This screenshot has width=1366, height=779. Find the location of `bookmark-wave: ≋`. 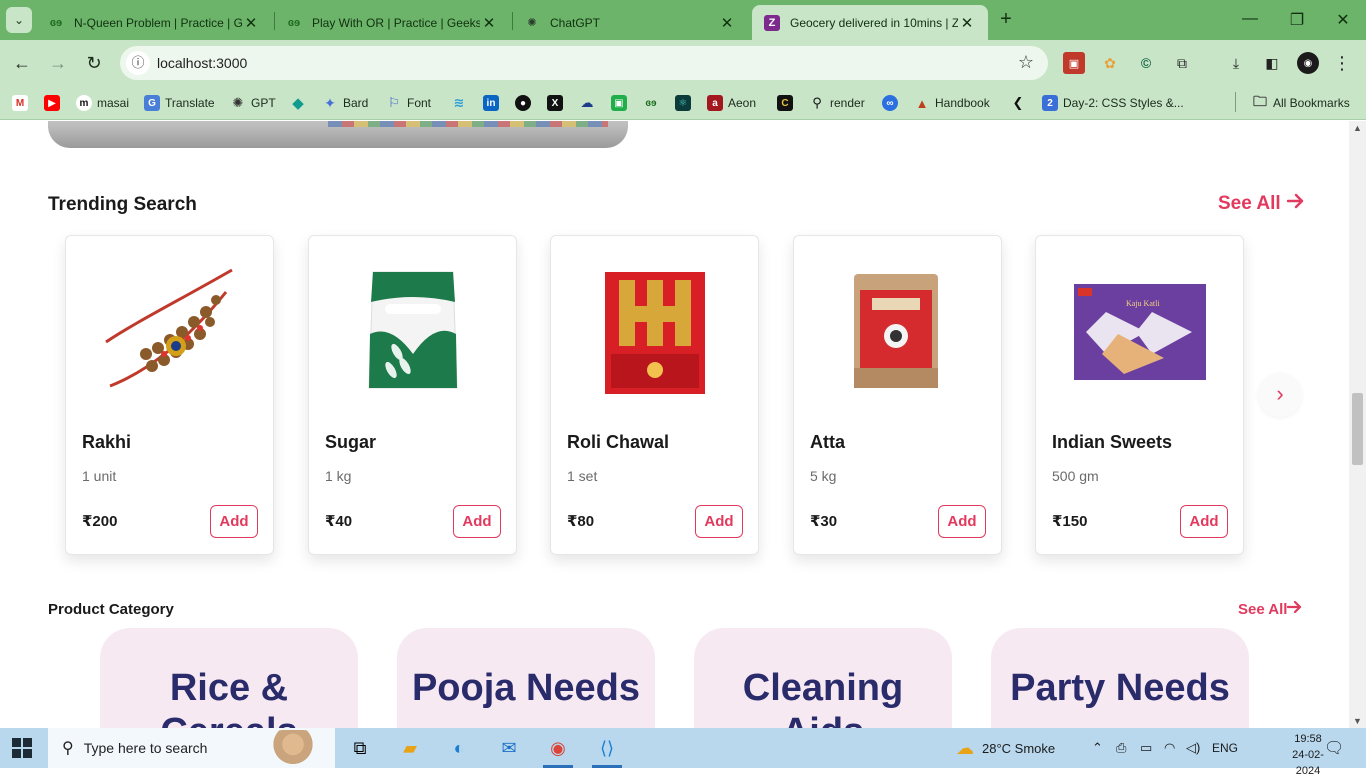

bookmark-wave: ≋ is located at coordinates (461, 103).